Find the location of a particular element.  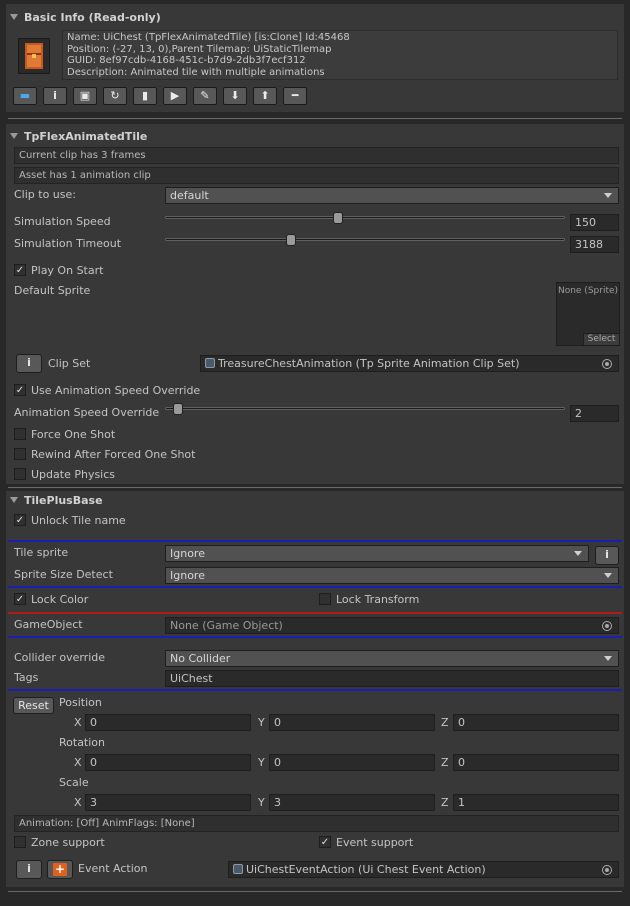

clip-to-use-label: Clip to use: is located at coordinates (45, 194).